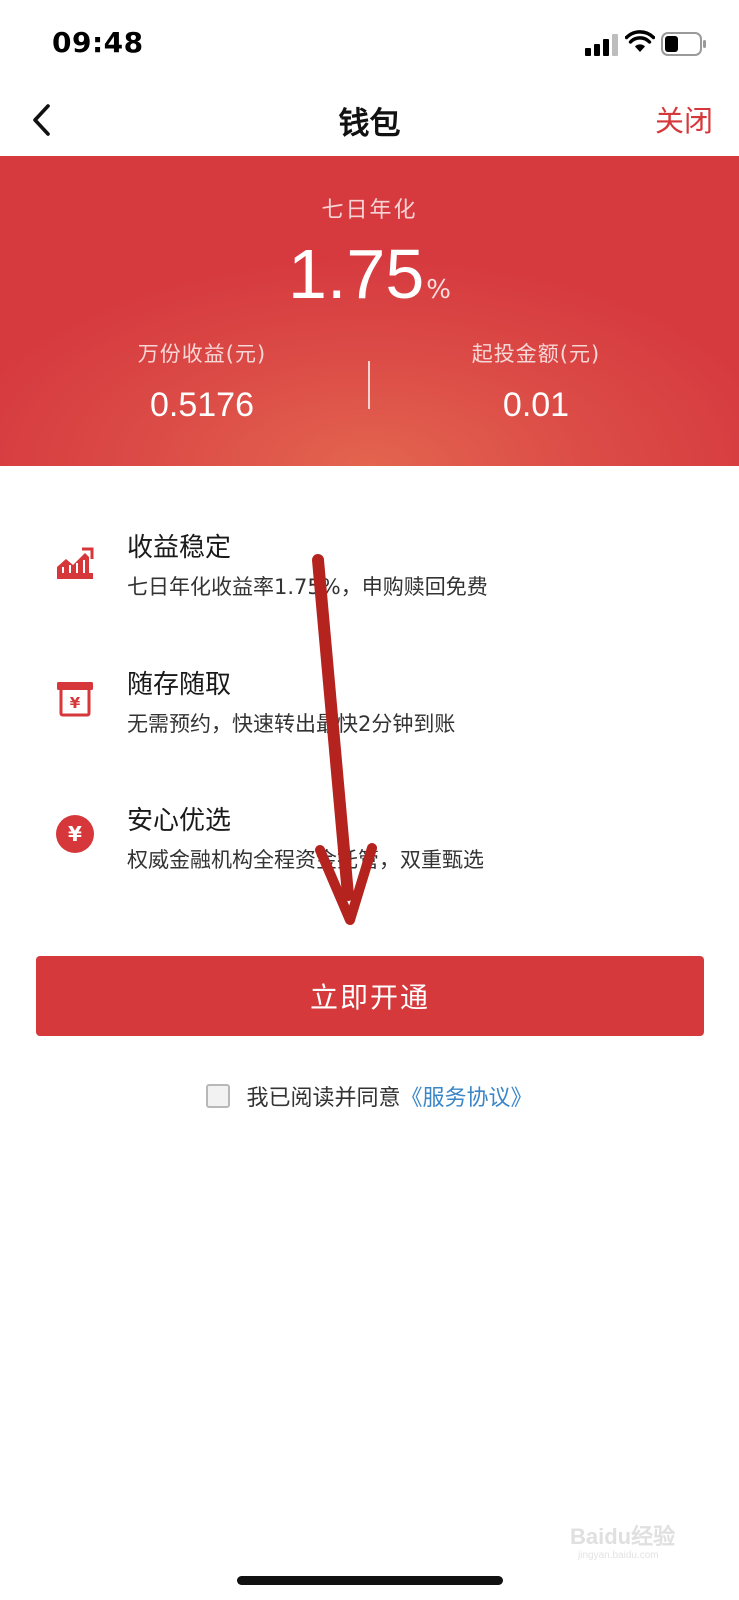 The width and height of the screenshot is (739, 1600). What do you see at coordinates (640, 41) in the screenshot?
I see `wifi-icon` at bounding box center [640, 41].